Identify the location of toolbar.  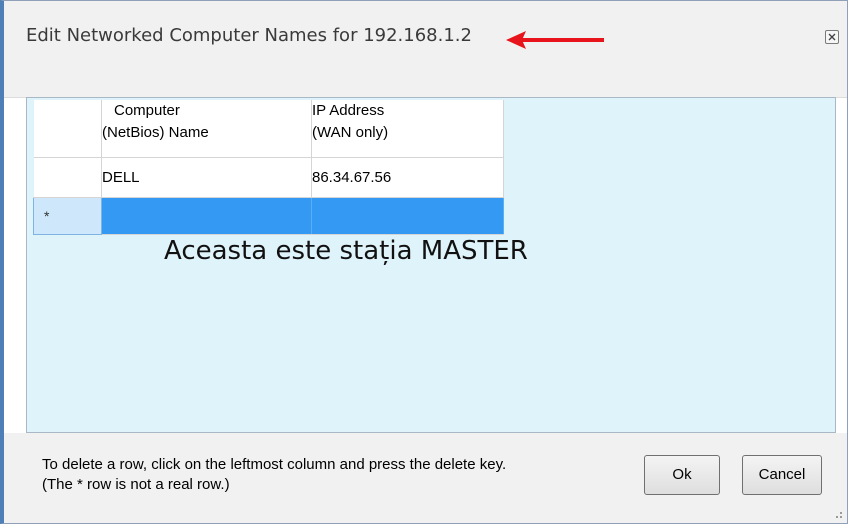
(425, 76).